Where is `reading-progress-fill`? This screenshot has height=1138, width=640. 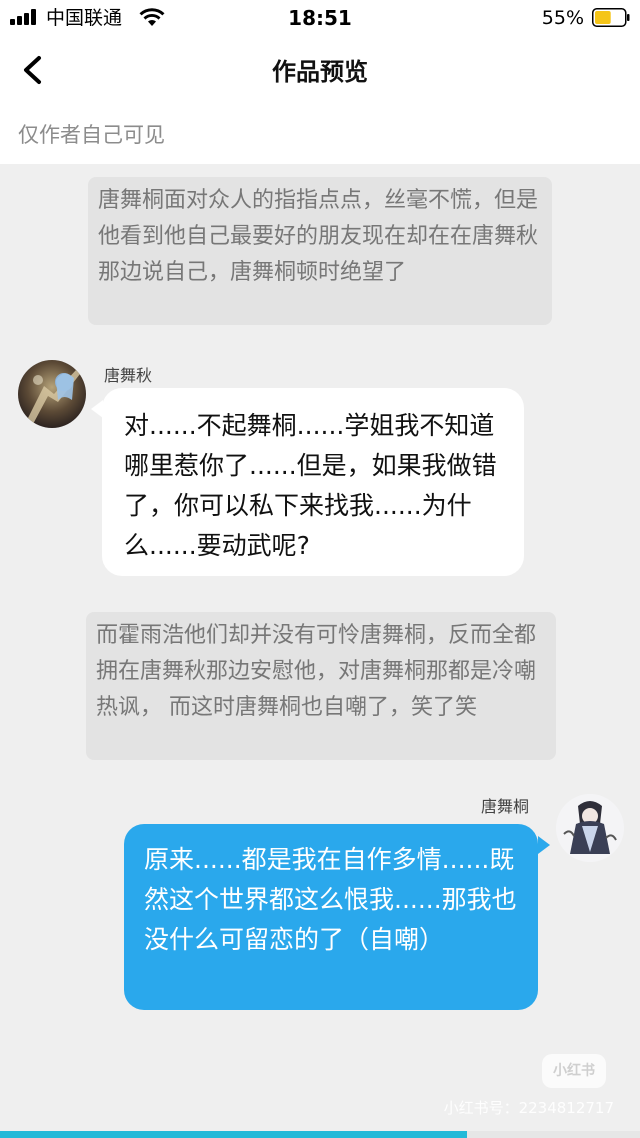
reading-progress-fill is located at coordinates (234, 1134).